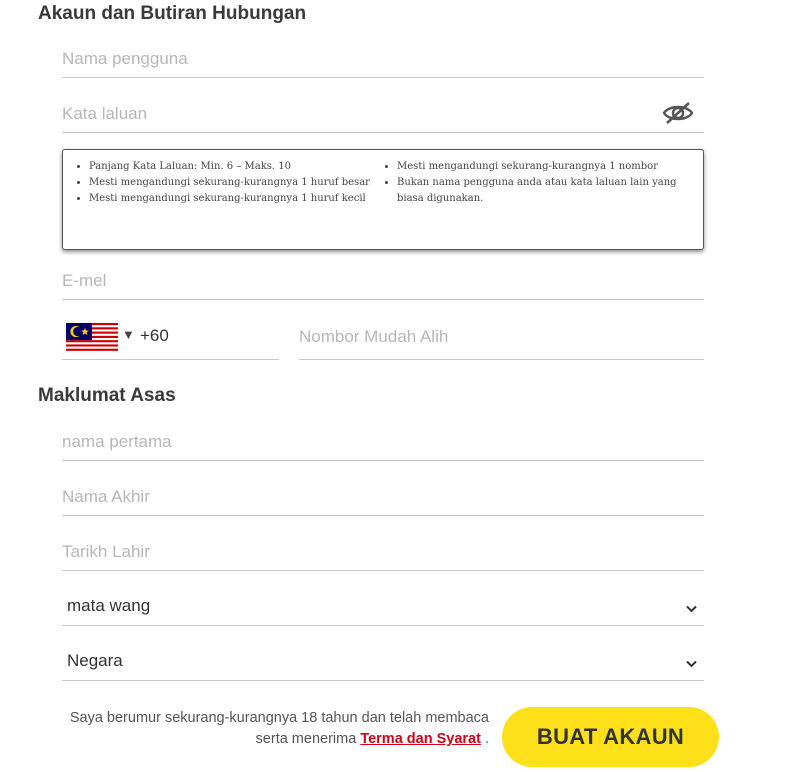 The image size is (786, 772). What do you see at coordinates (420, 739) in the screenshot?
I see `terms-link: Terma dan Syarat` at bounding box center [420, 739].